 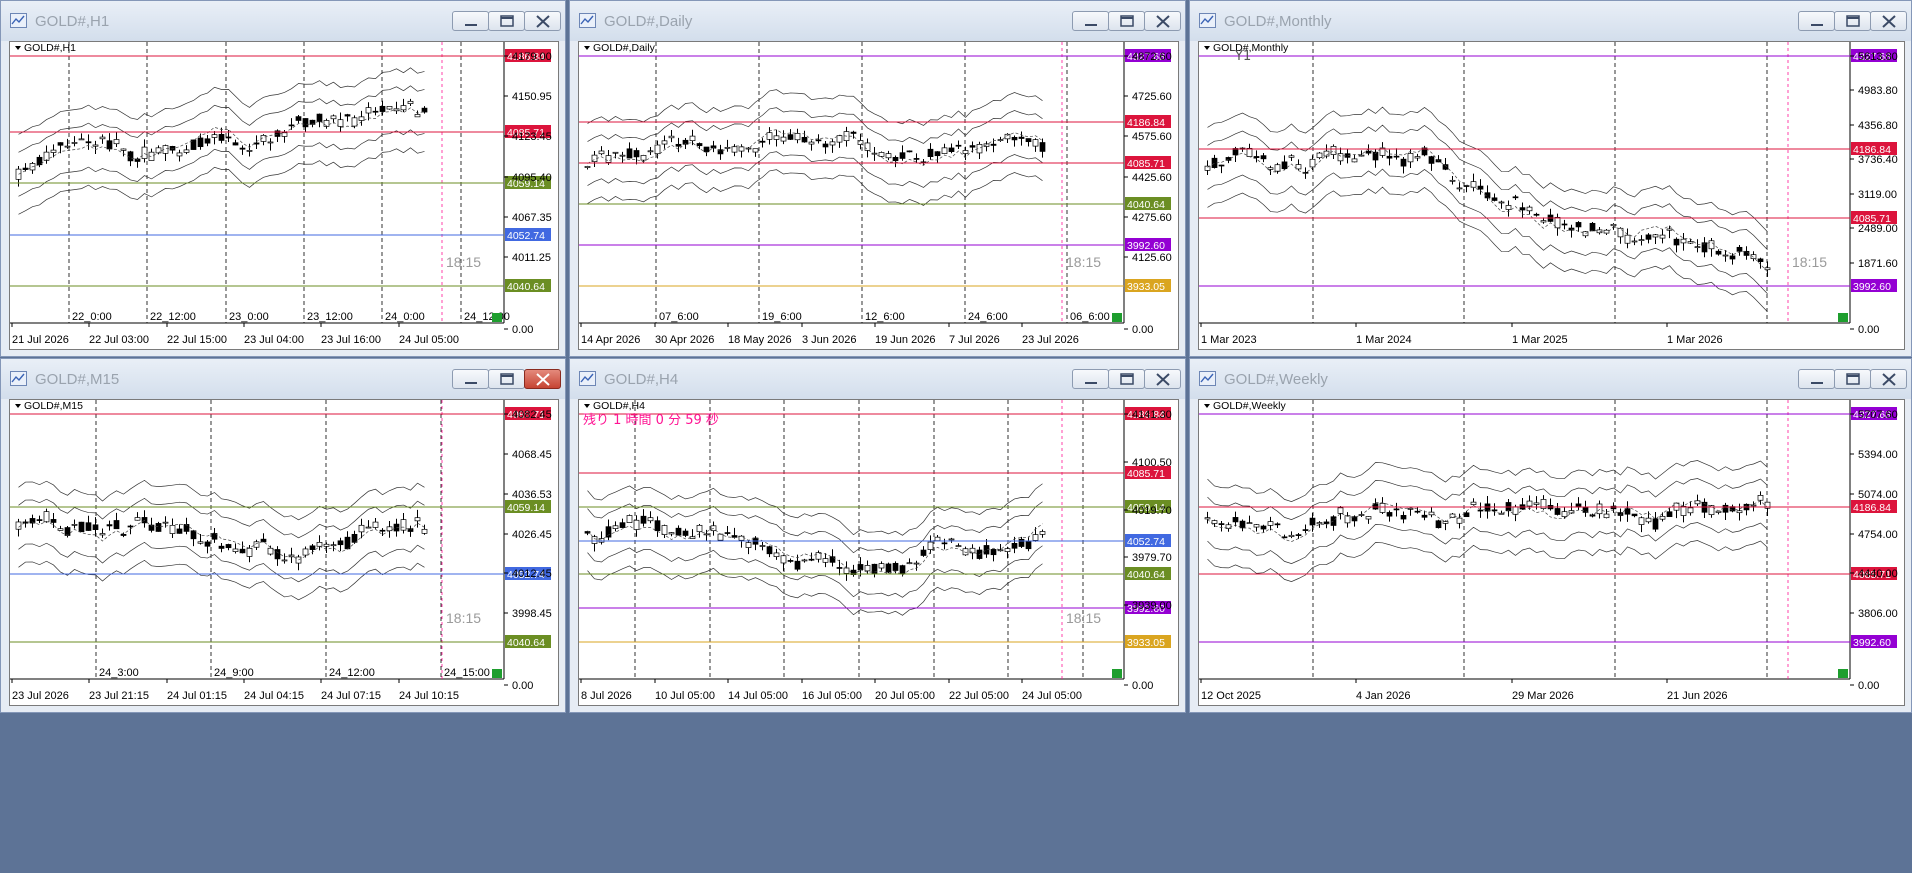 I want to click on maximize-icon, so click(x=507, y=21).